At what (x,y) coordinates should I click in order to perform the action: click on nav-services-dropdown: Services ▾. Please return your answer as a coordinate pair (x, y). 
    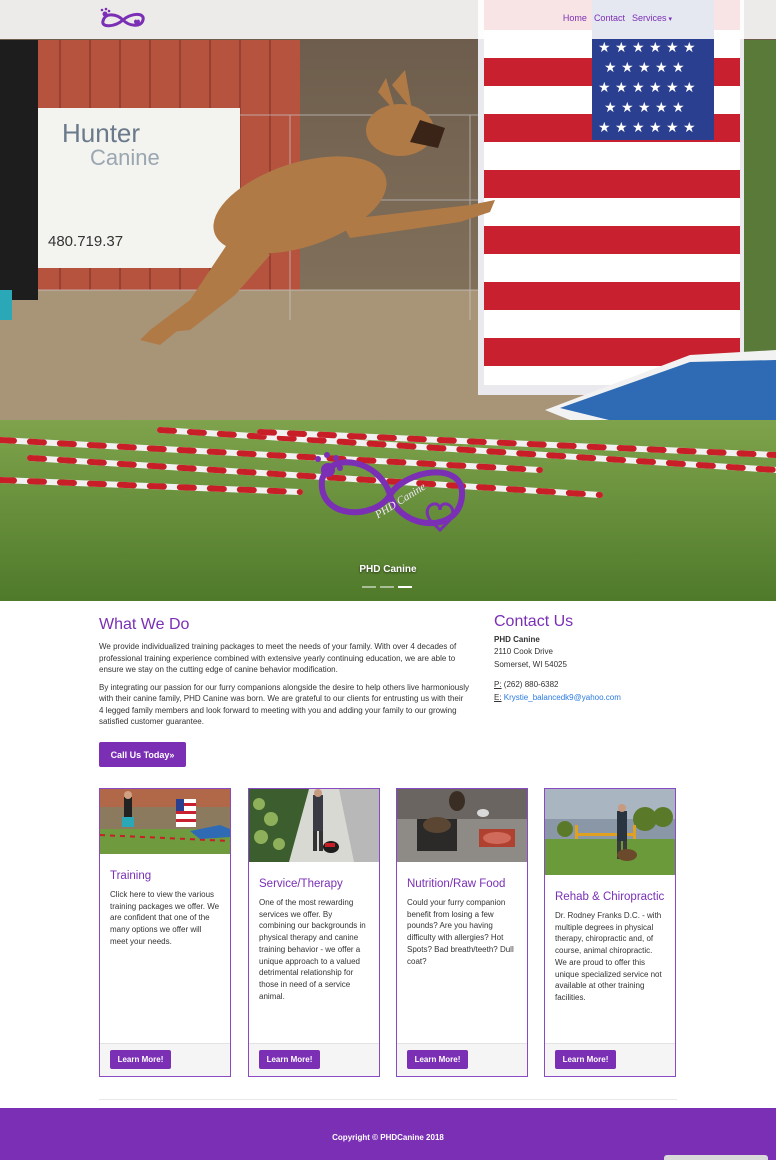
    Looking at the image, I should click on (652, 18).